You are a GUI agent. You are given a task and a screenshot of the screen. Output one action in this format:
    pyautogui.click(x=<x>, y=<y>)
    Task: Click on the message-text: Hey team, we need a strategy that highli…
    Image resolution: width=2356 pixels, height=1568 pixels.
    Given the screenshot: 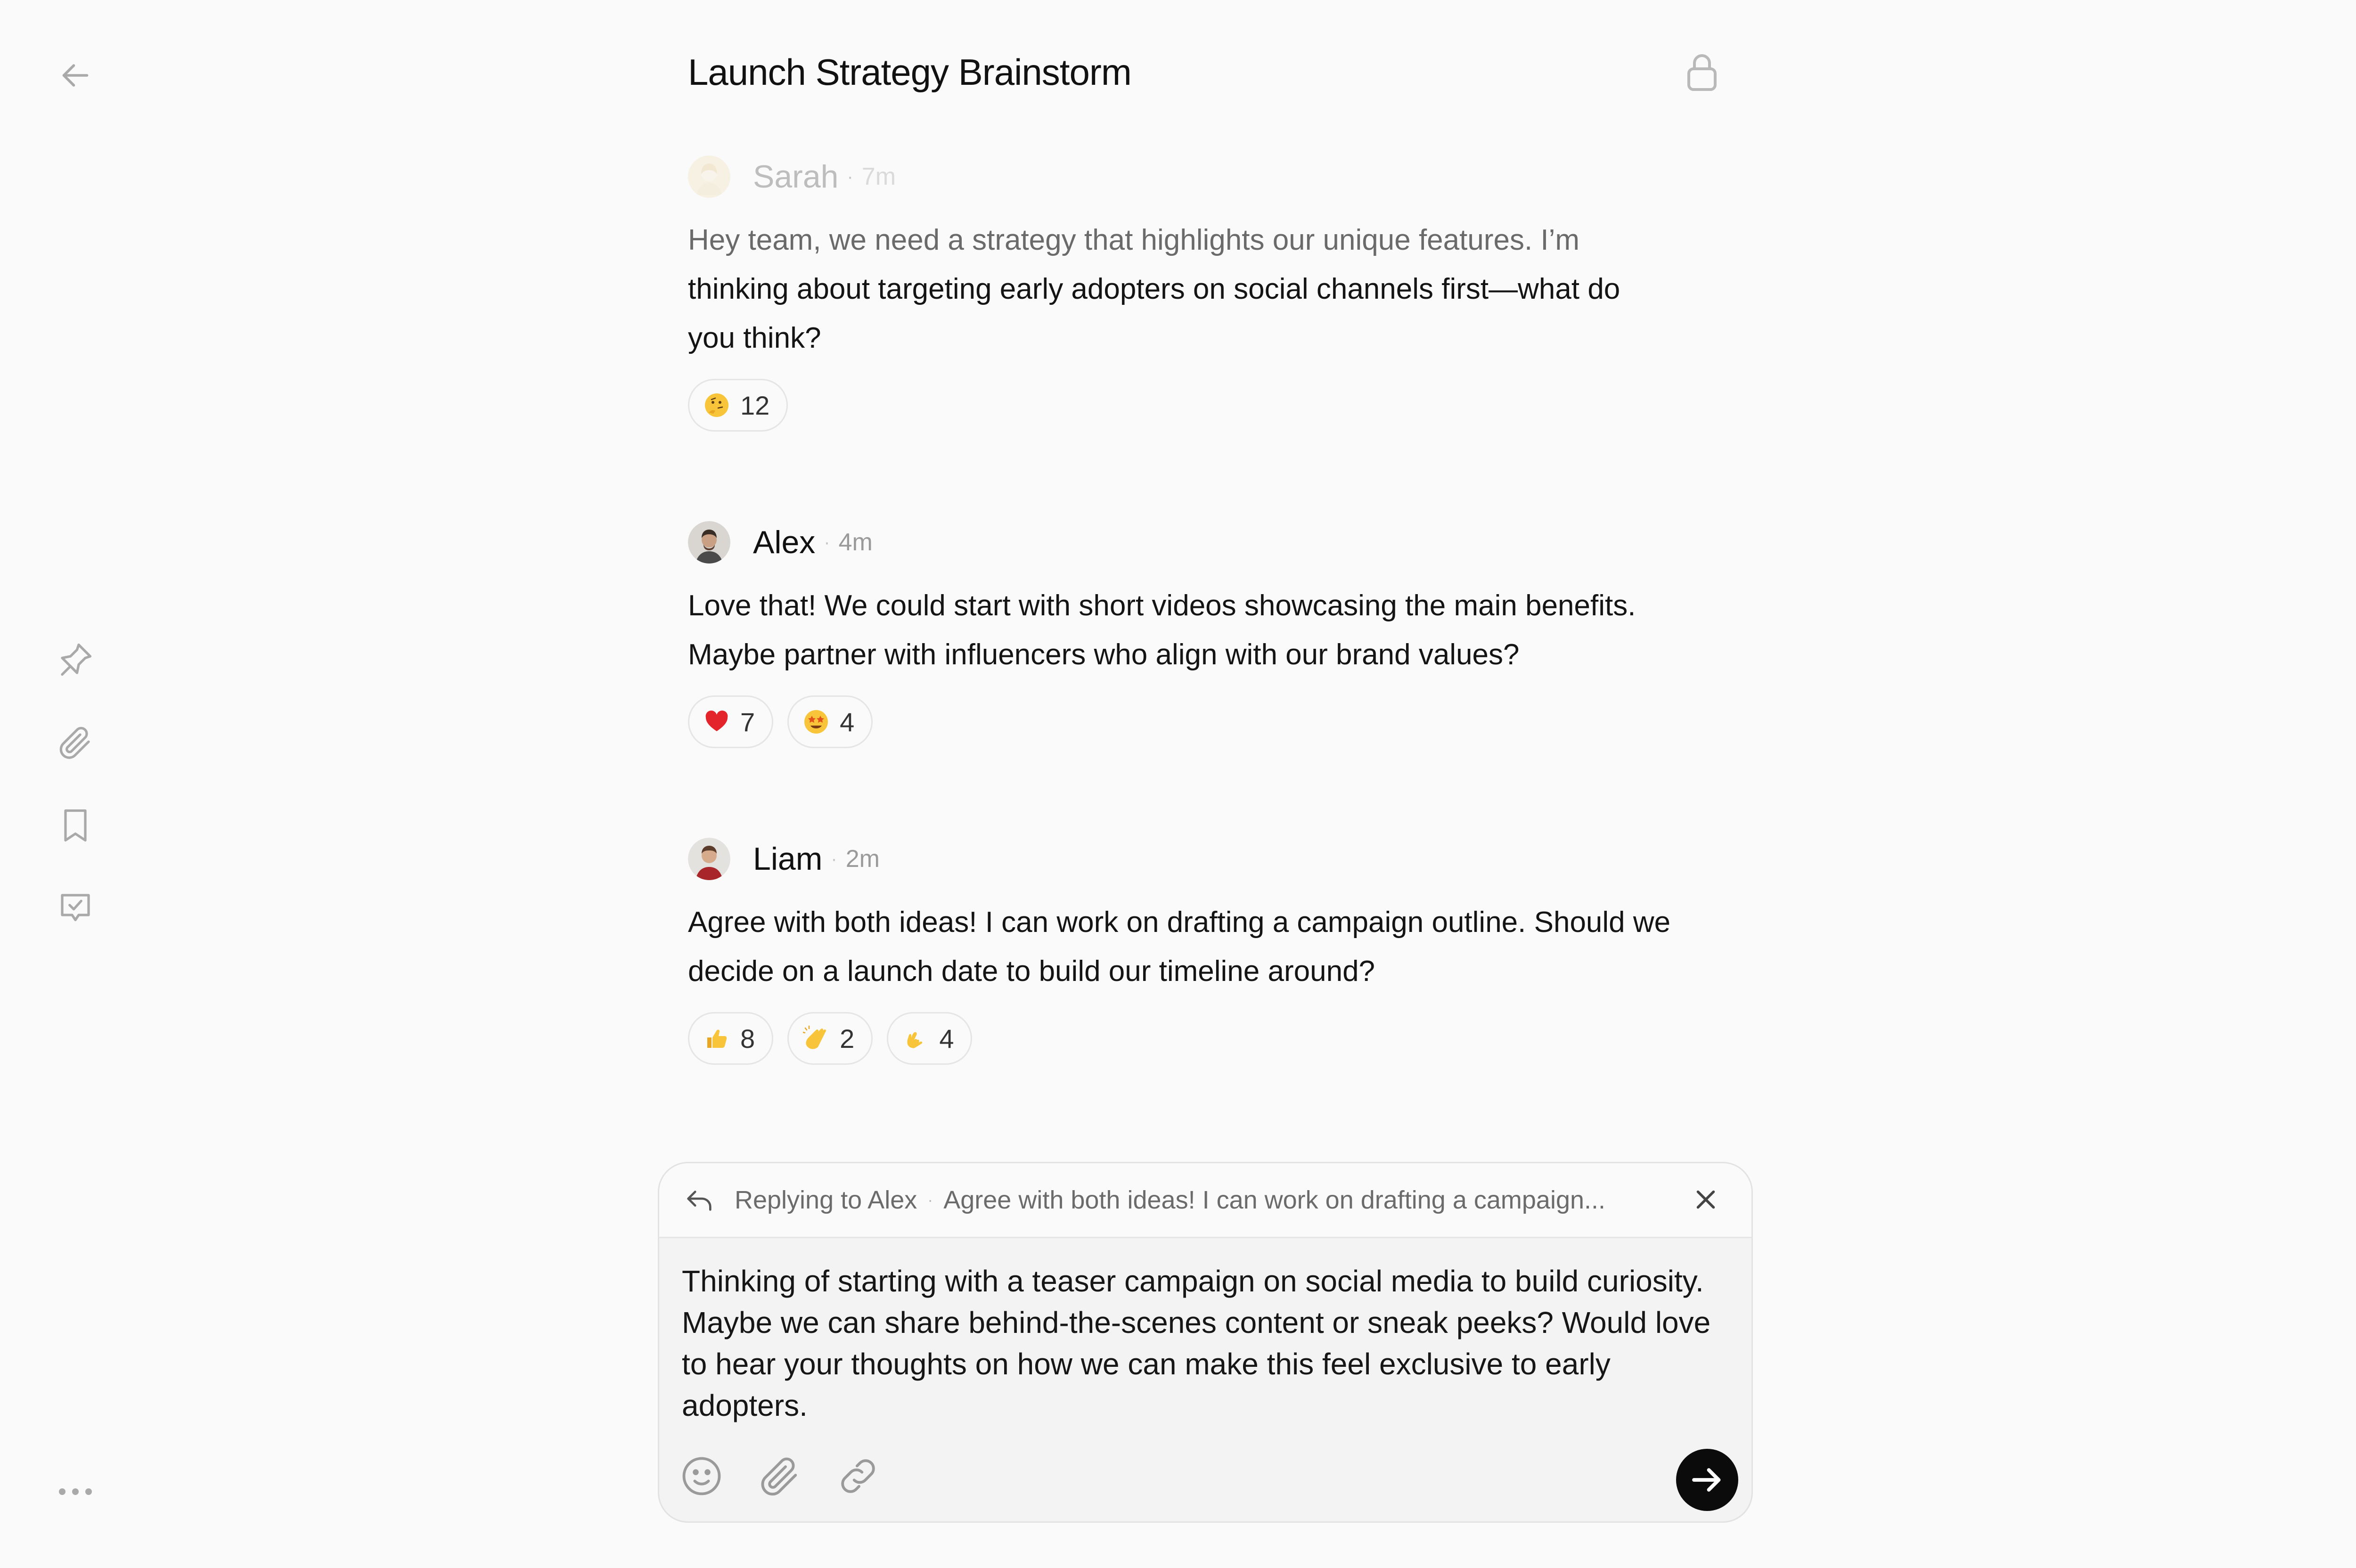 What is the action you would take?
    pyautogui.click(x=1211, y=289)
    